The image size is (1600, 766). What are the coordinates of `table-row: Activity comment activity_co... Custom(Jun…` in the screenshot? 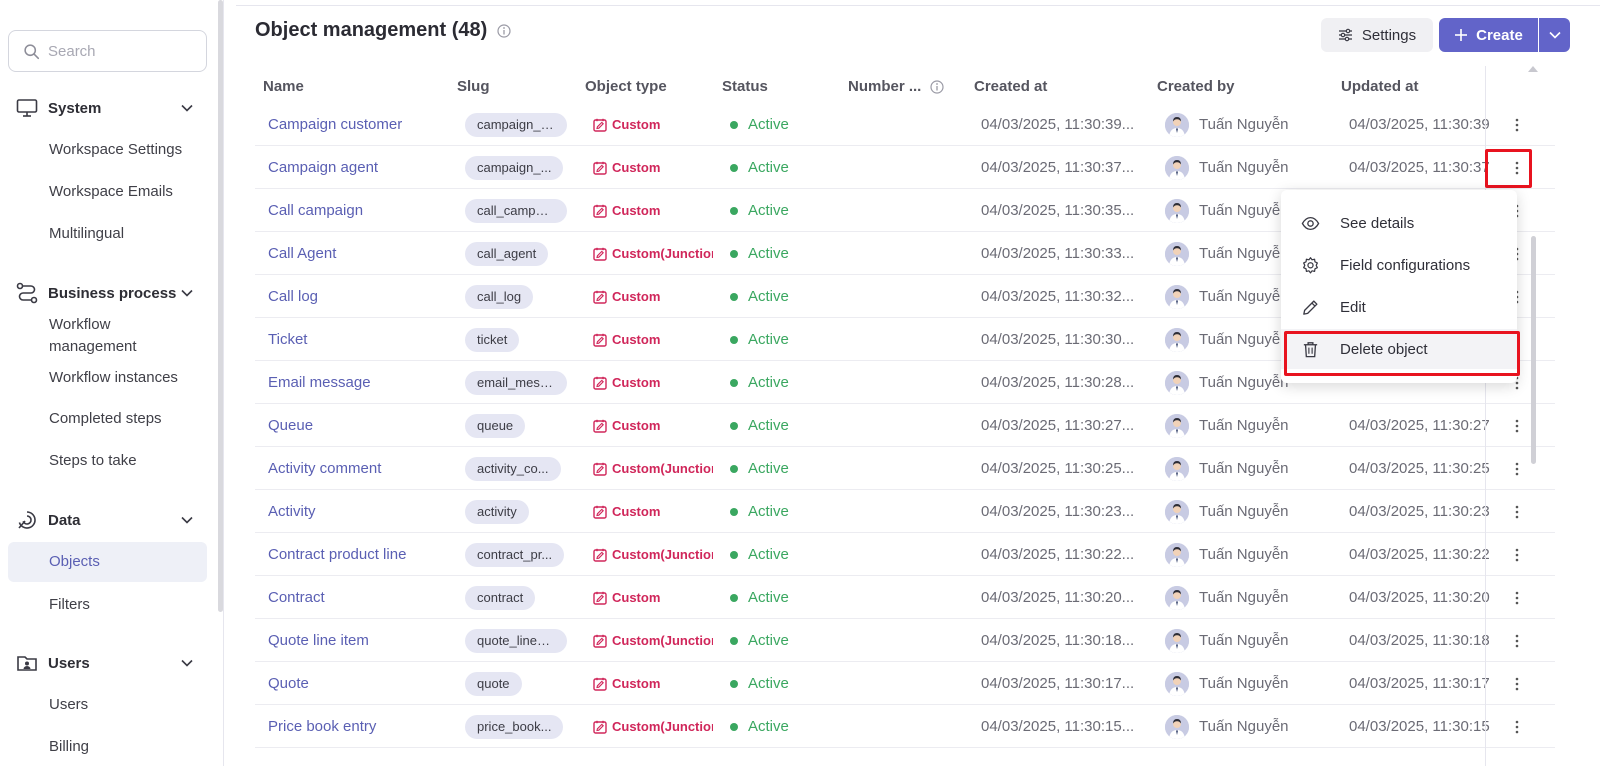 It's located at (905, 468).